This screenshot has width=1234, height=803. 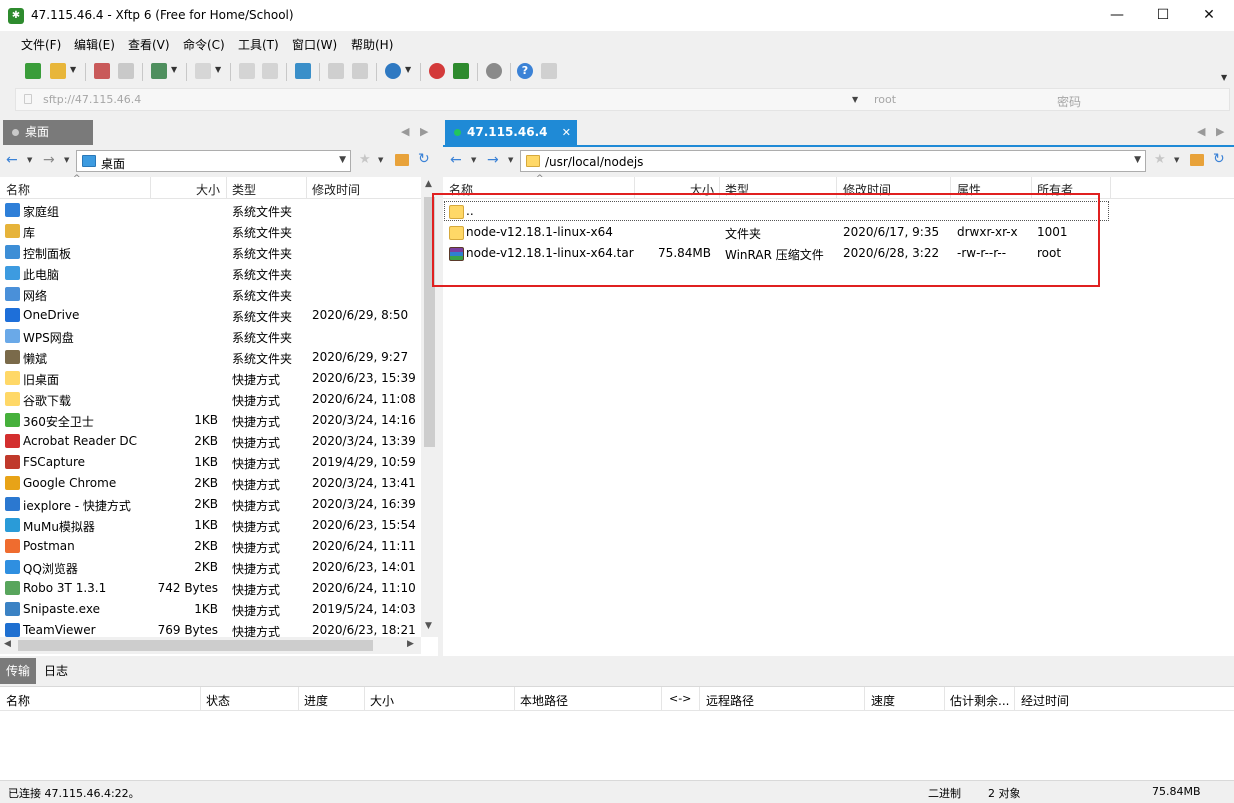 I want to click on menu-window: 窗口(W), so click(x=314, y=44).